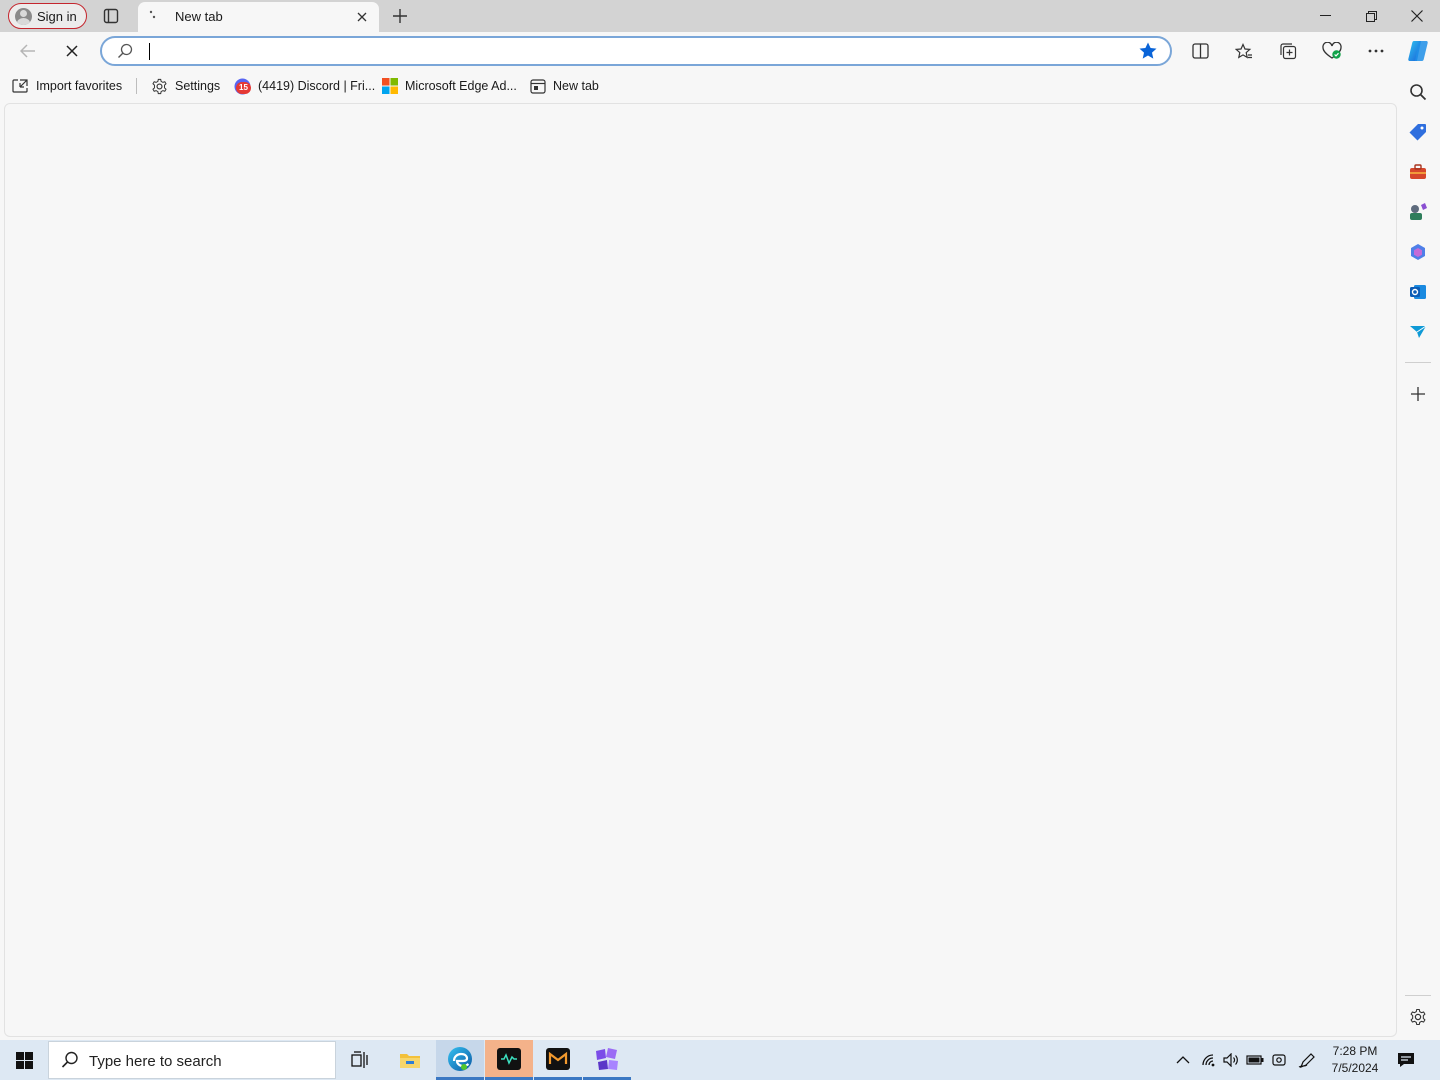 Image resolution: width=1440 pixels, height=1080 pixels. I want to click on file-explorer-icon, so click(410, 1061).